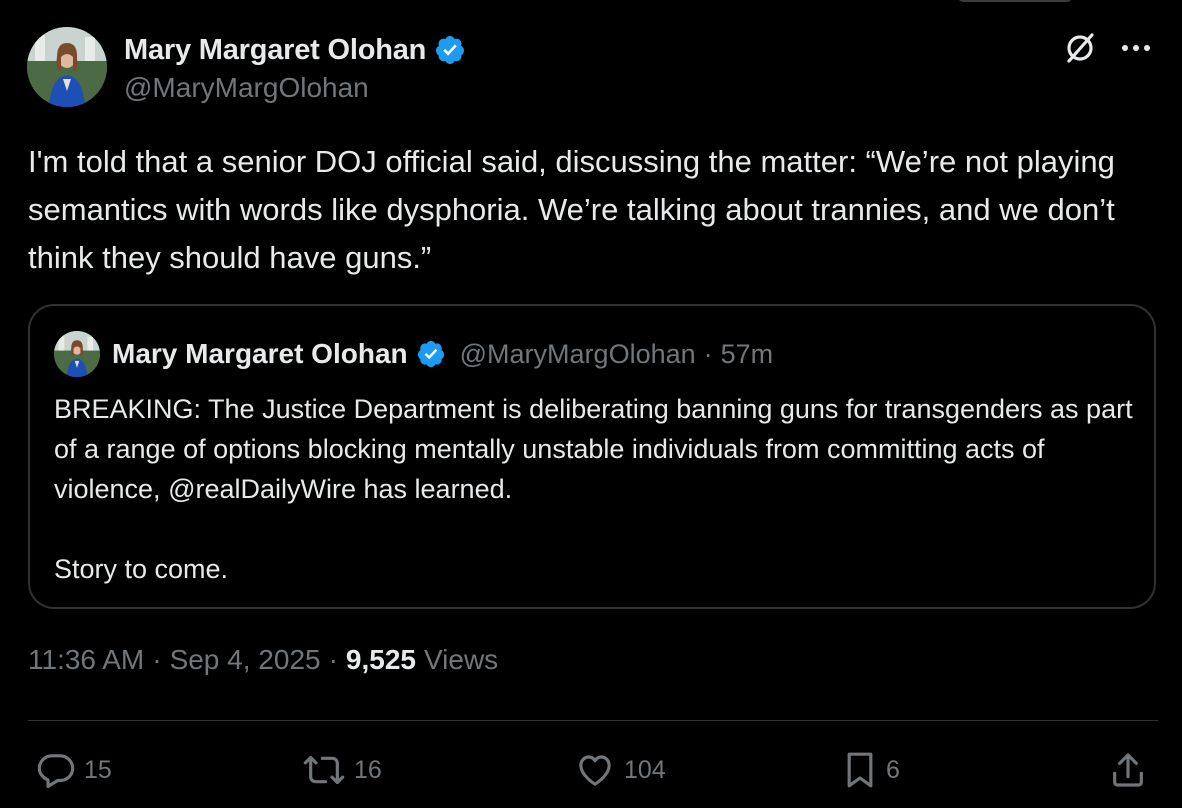  Describe the element at coordinates (893, 769) in the screenshot. I see `bookmark-count: 6` at that location.